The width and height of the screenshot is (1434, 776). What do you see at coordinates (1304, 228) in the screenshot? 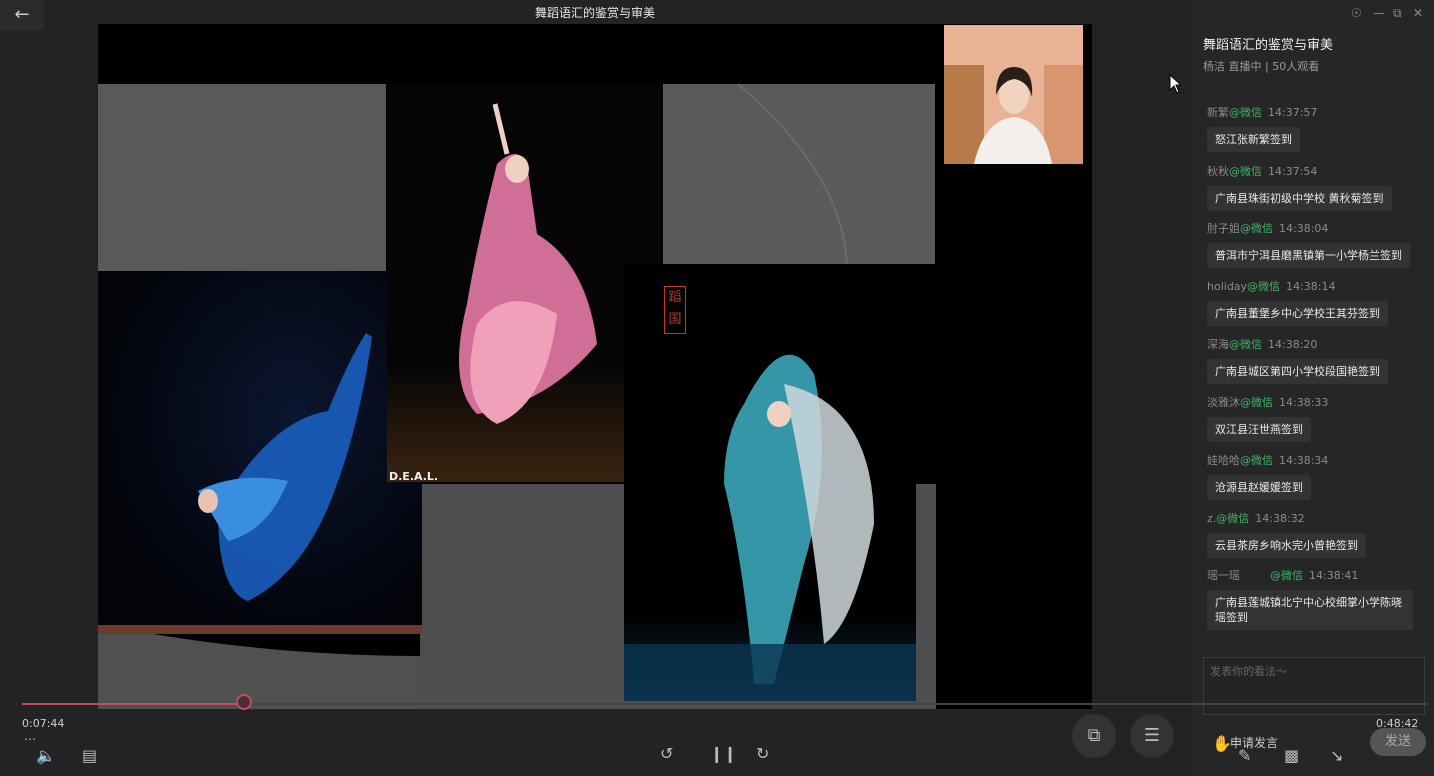
I see `chat-time: 14:38:04` at bounding box center [1304, 228].